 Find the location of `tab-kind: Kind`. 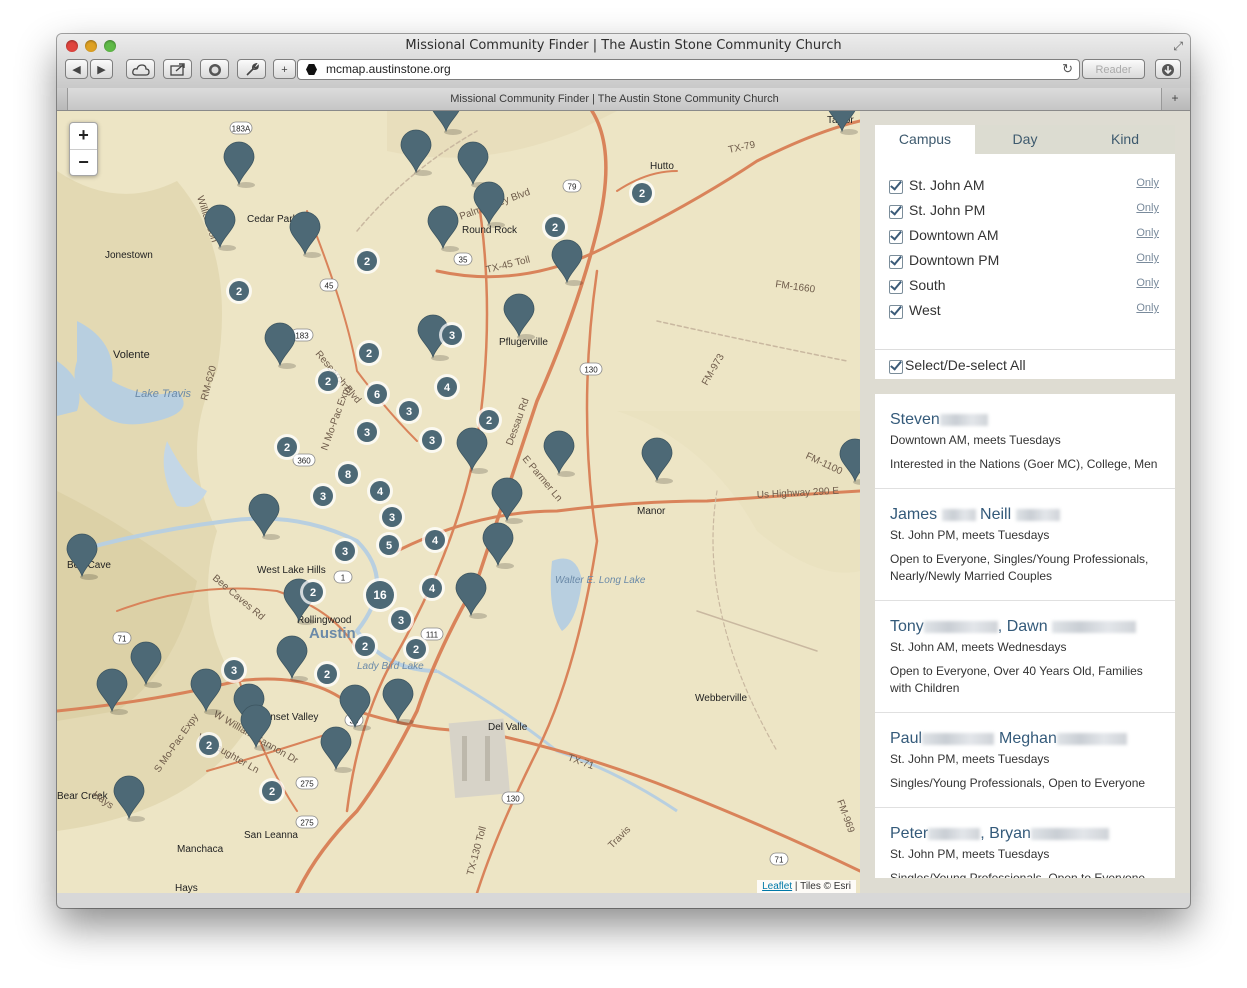

tab-kind: Kind is located at coordinates (1125, 139).